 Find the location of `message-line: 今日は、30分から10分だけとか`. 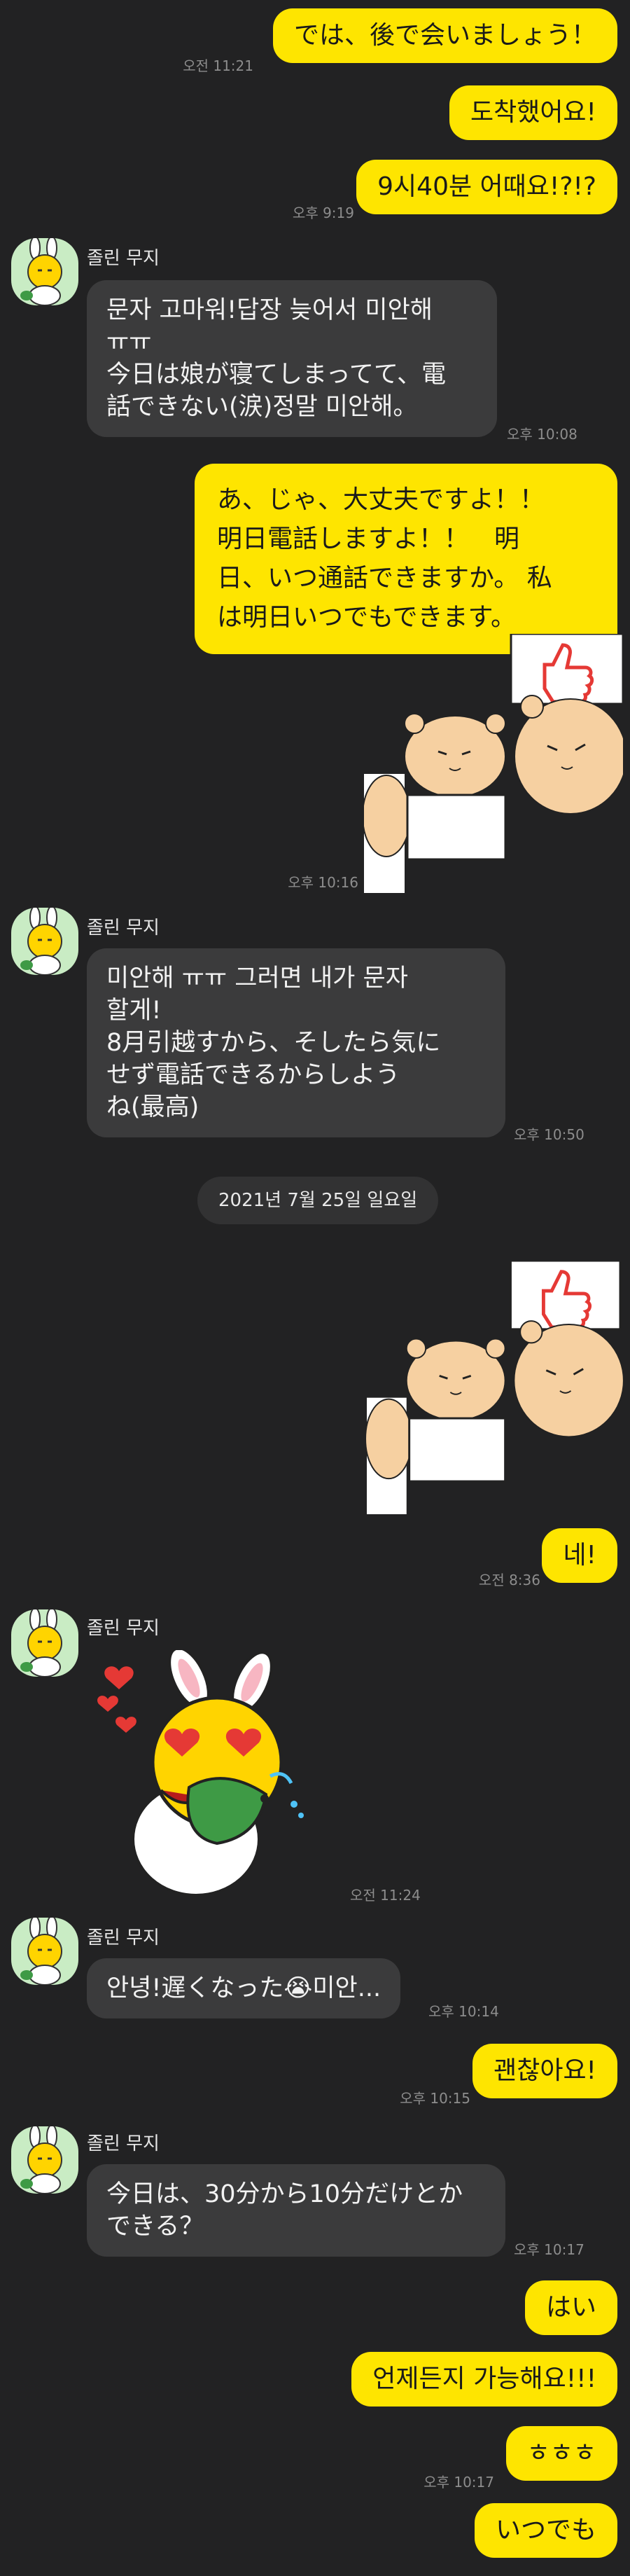

message-line: 今日は、30分から10分だけとか is located at coordinates (284, 2194).